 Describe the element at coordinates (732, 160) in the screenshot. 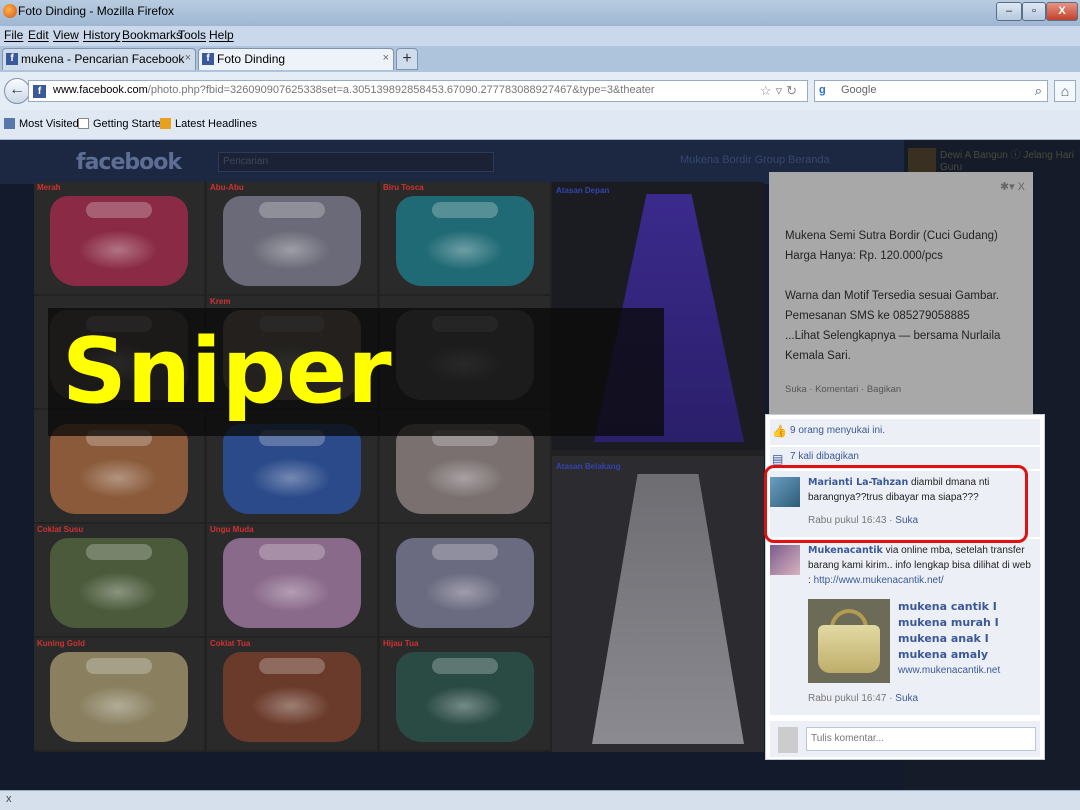

I see `facebook-user-link: Mukena Bordir Group` at that location.